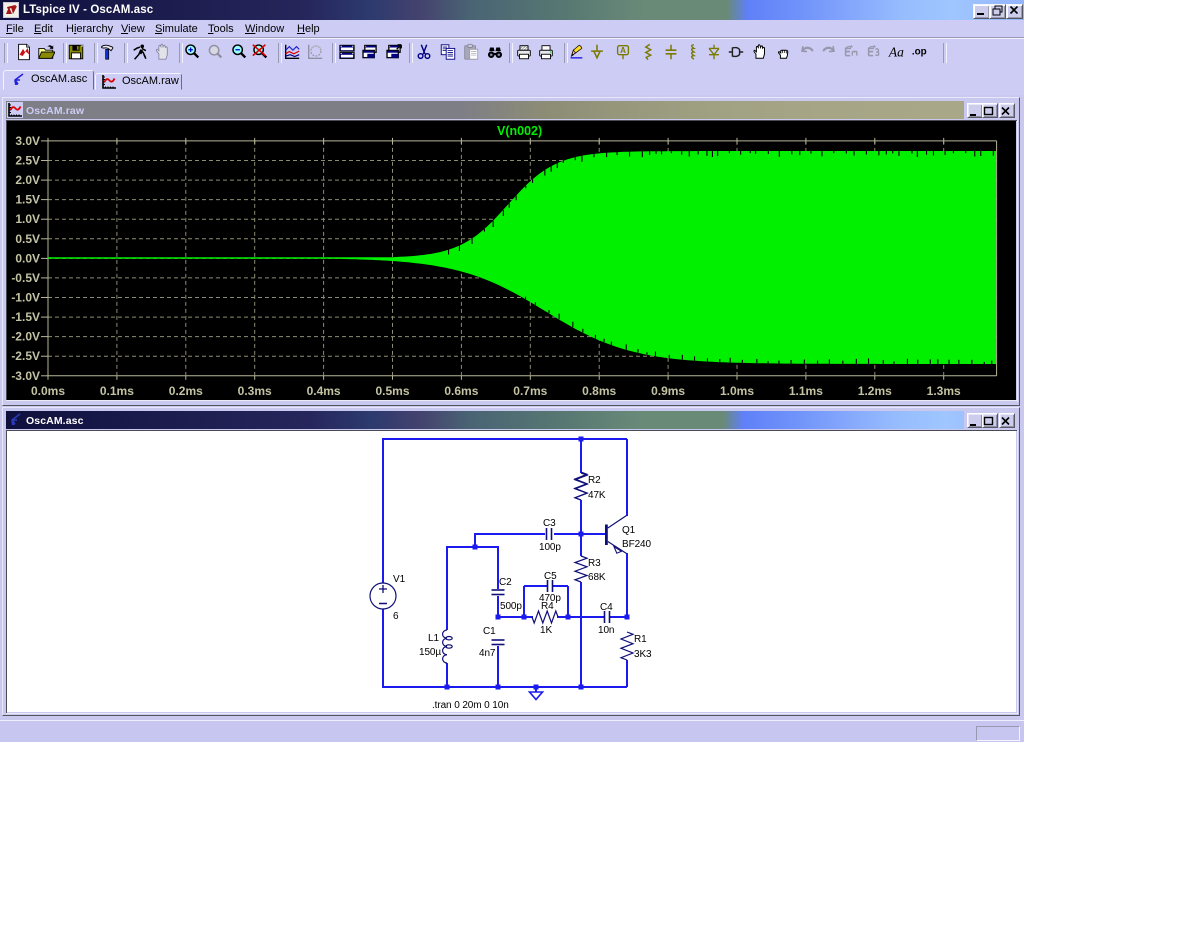  Describe the element at coordinates (597, 577) in the screenshot. I see `svg-text: 68K` at that location.